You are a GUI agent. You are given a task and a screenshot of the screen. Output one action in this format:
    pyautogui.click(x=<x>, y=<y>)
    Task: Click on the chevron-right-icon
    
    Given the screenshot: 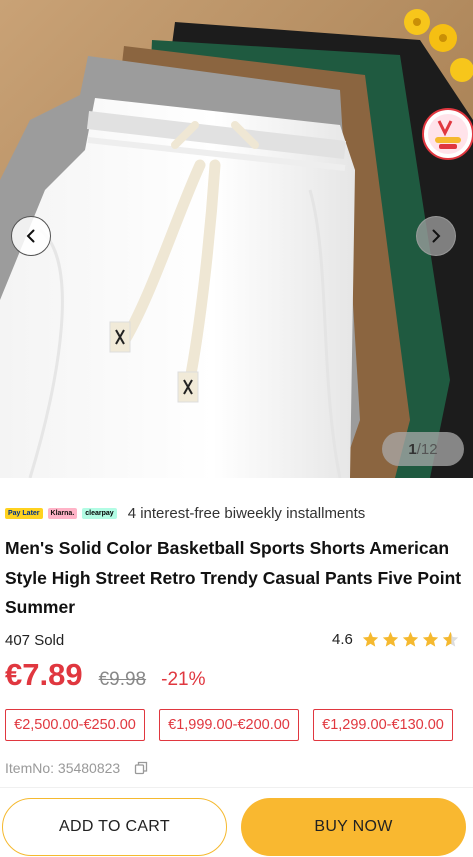 What is the action you would take?
    pyautogui.click(x=436, y=236)
    